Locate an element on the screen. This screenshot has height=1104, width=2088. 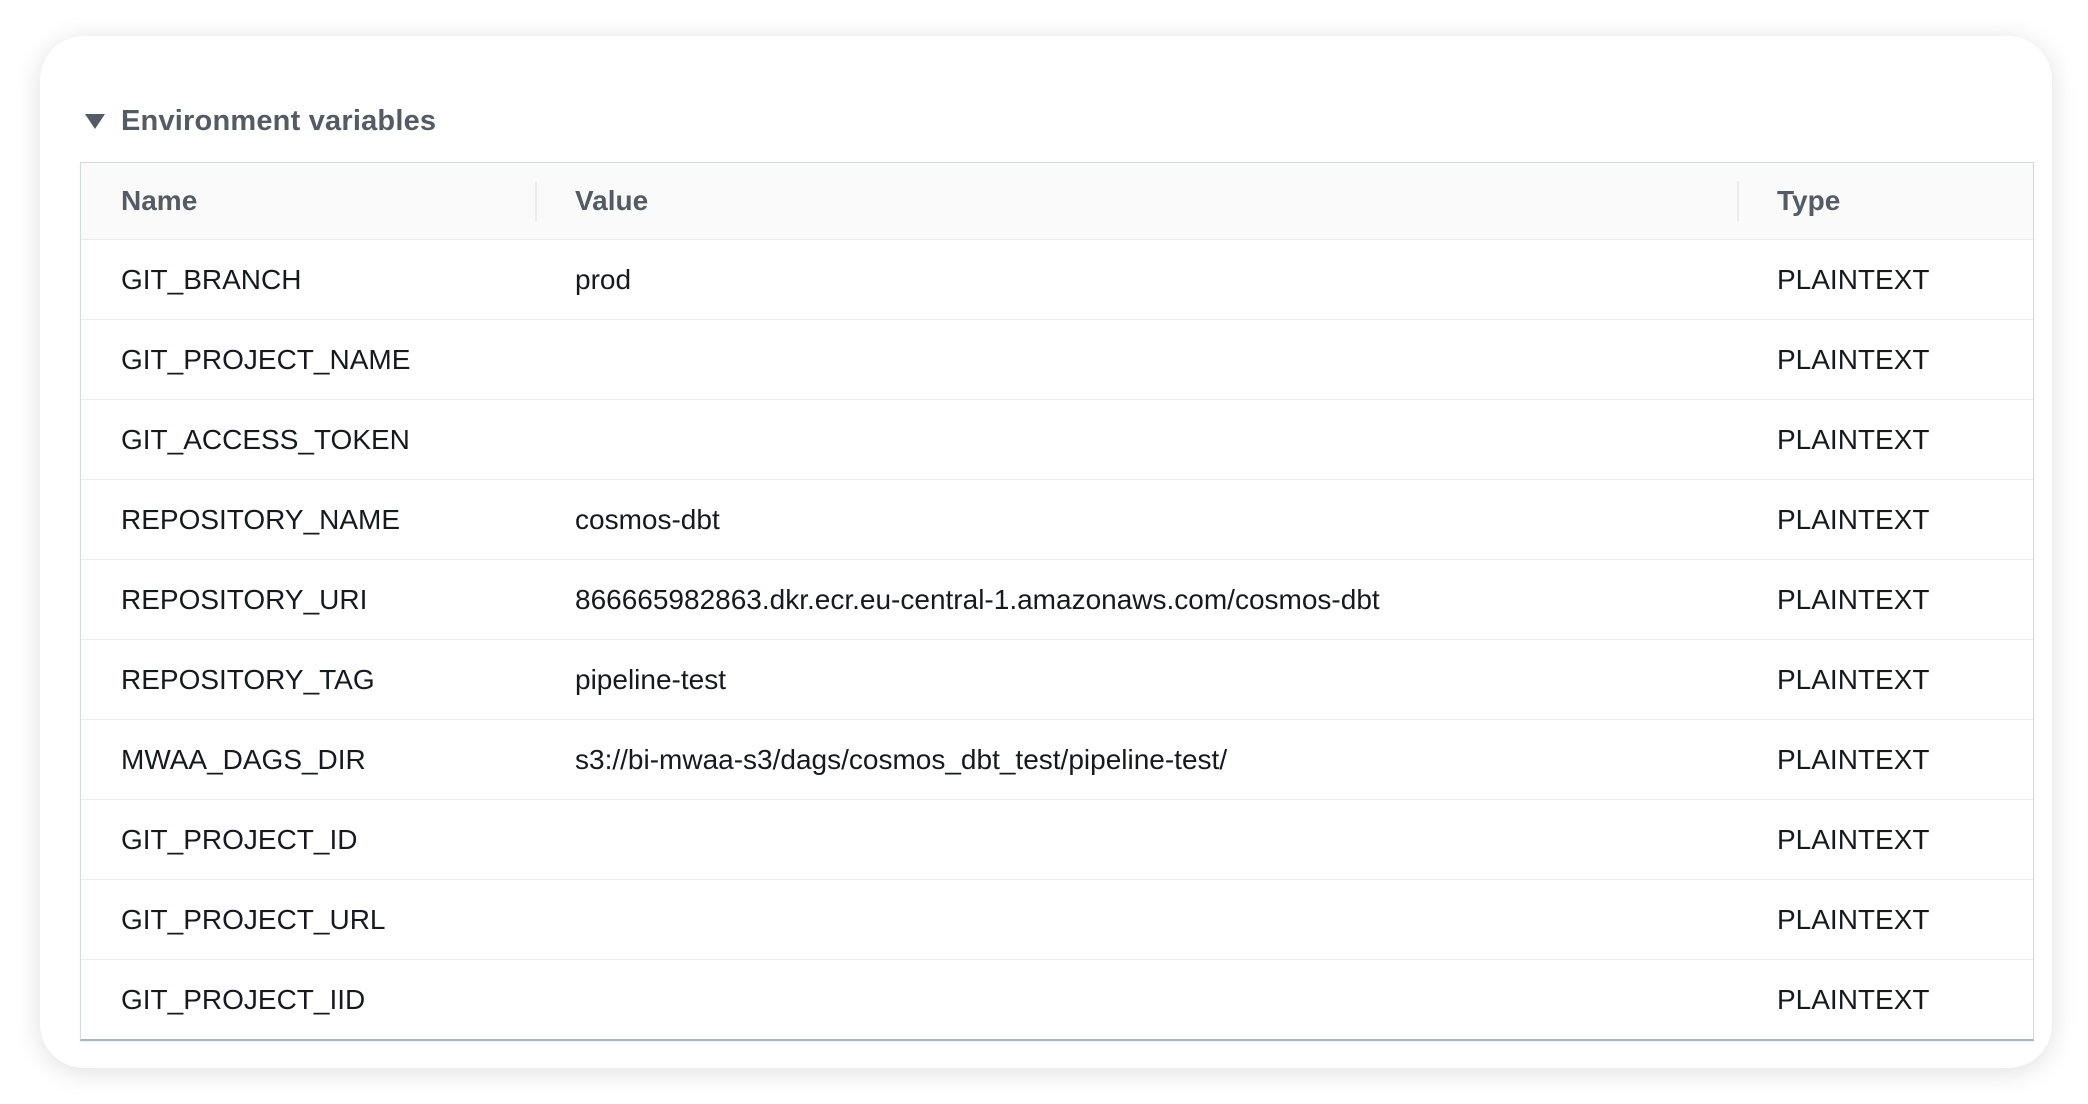
table-row: GIT_PROJECT_IID PLAINTEXT is located at coordinates (1057, 1000).